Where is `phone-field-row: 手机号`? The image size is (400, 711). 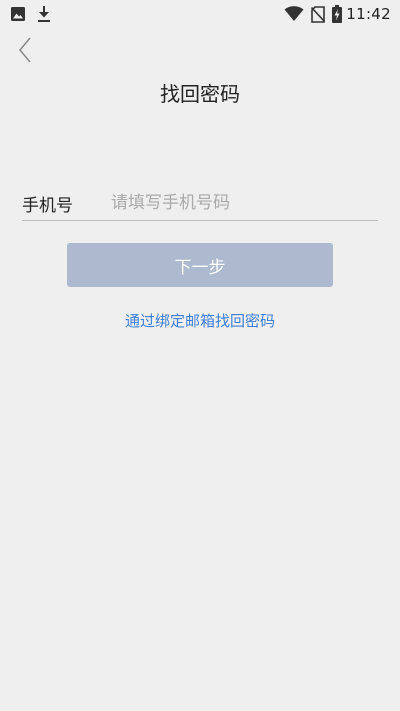
phone-field-row: 手机号 is located at coordinates (200, 203).